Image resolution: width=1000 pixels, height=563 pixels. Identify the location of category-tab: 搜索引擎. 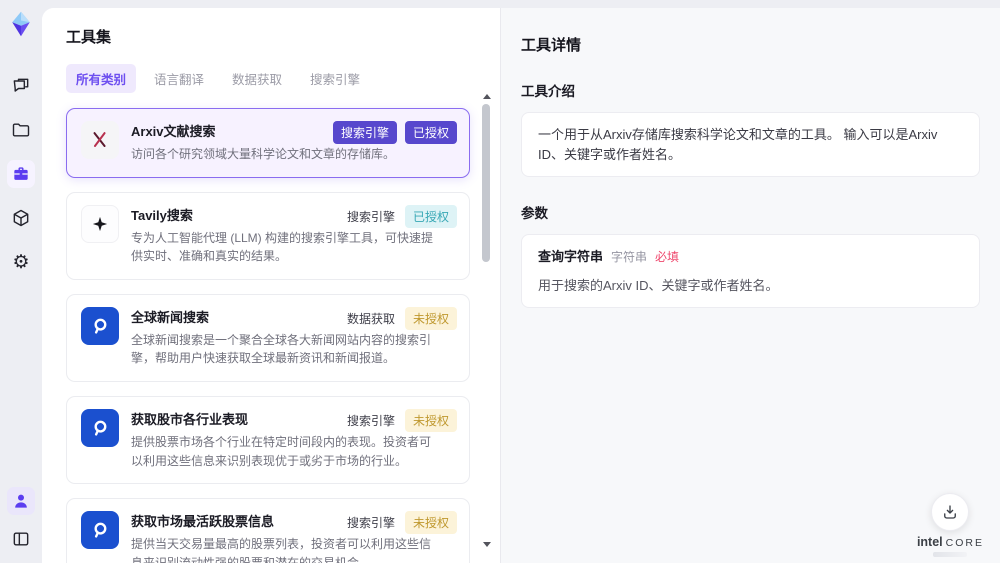
(335, 78).